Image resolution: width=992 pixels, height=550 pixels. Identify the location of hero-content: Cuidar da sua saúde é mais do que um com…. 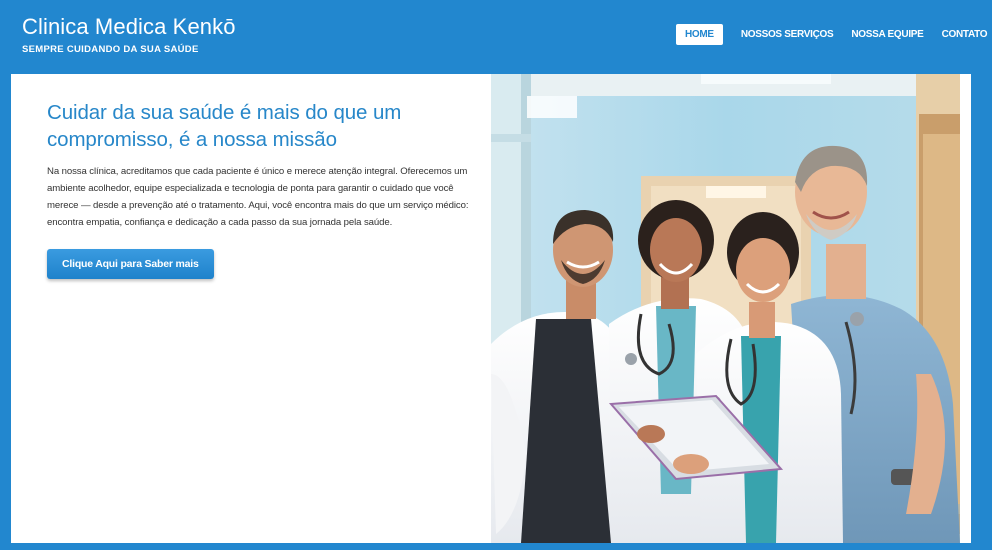
(261, 189).